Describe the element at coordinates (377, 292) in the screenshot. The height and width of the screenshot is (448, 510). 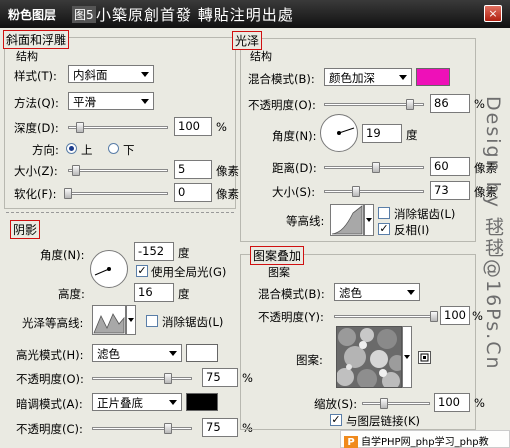
I see `pattern-blend-dropdown: 滤色` at that location.